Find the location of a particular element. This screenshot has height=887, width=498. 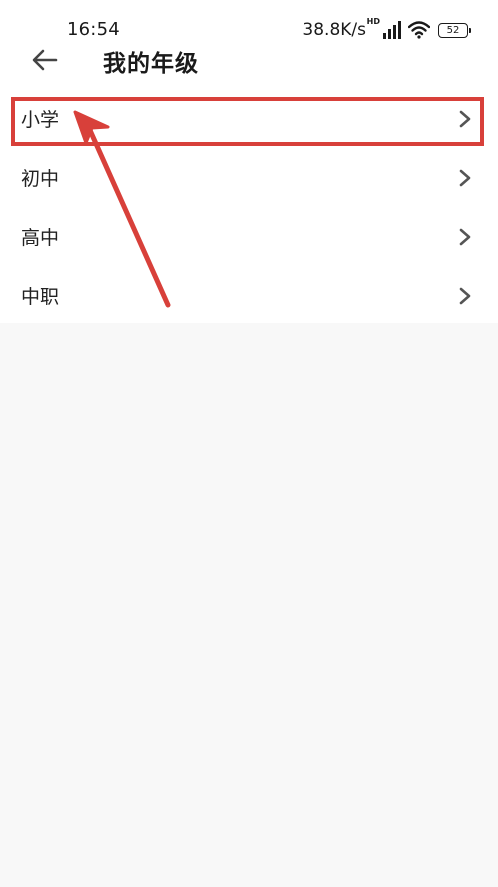

header: 我的年级 is located at coordinates (249, 62).